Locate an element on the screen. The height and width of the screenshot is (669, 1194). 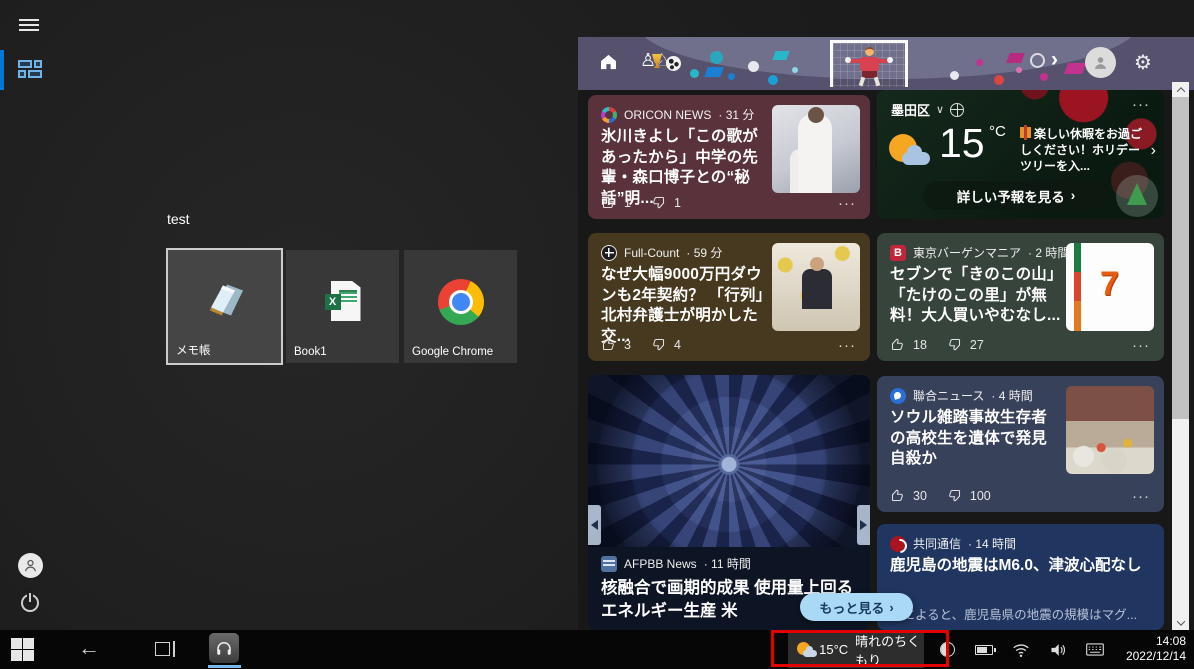
detailed-forecast-button: 詳しい予報を見る › is located at coordinates (1016, 195).